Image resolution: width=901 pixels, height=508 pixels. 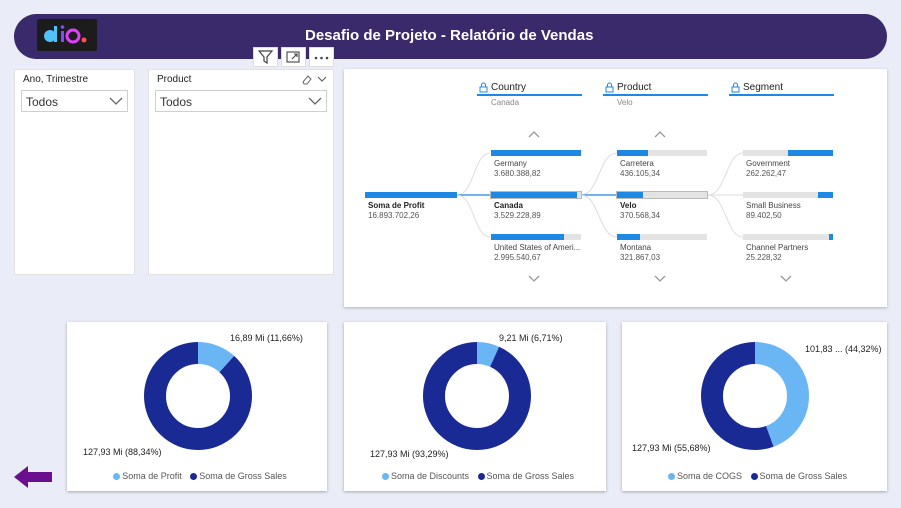 What do you see at coordinates (396, 205) in the screenshot?
I see `root-label: Soma de Profit` at bounding box center [396, 205].